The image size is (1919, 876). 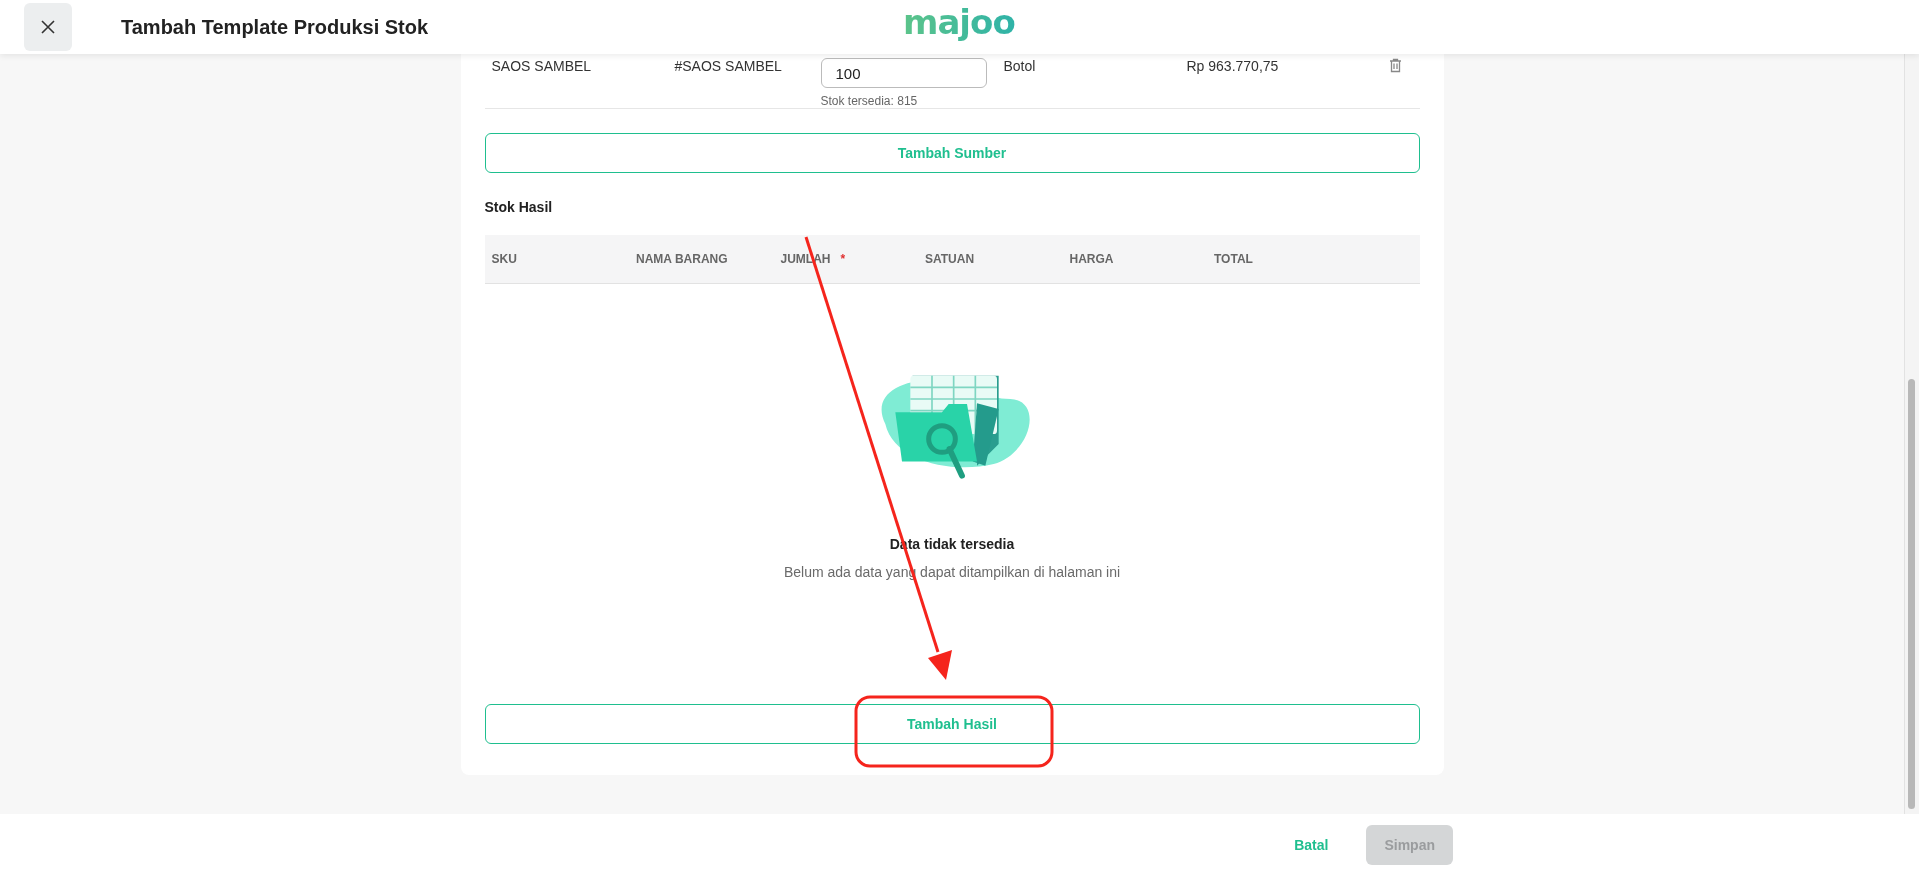 I want to click on section-title: Stok Hasil, so click(x=519, y=207).